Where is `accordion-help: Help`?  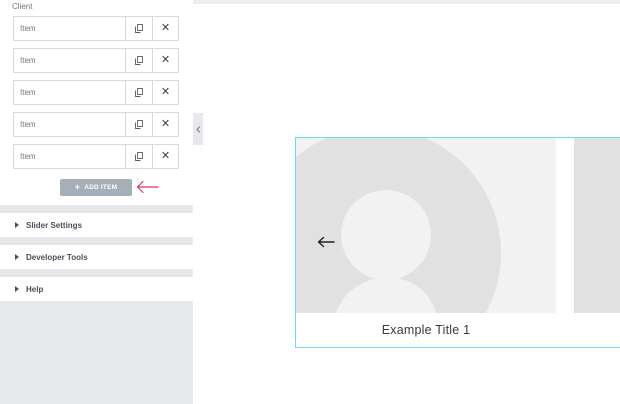 accordion-help: Help is located at coordinates (96, 289).